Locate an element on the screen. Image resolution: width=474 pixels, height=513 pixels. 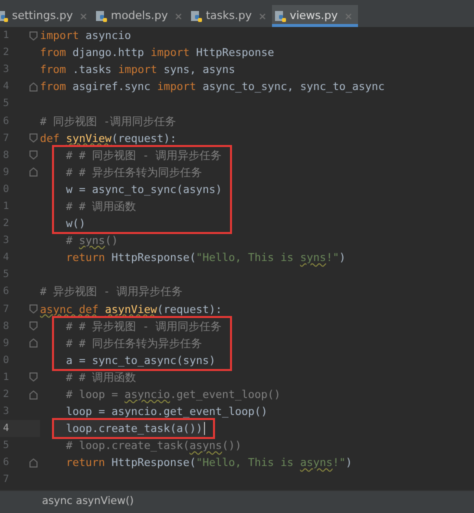
file-tab: views.py is located at coordinates (315, 16).